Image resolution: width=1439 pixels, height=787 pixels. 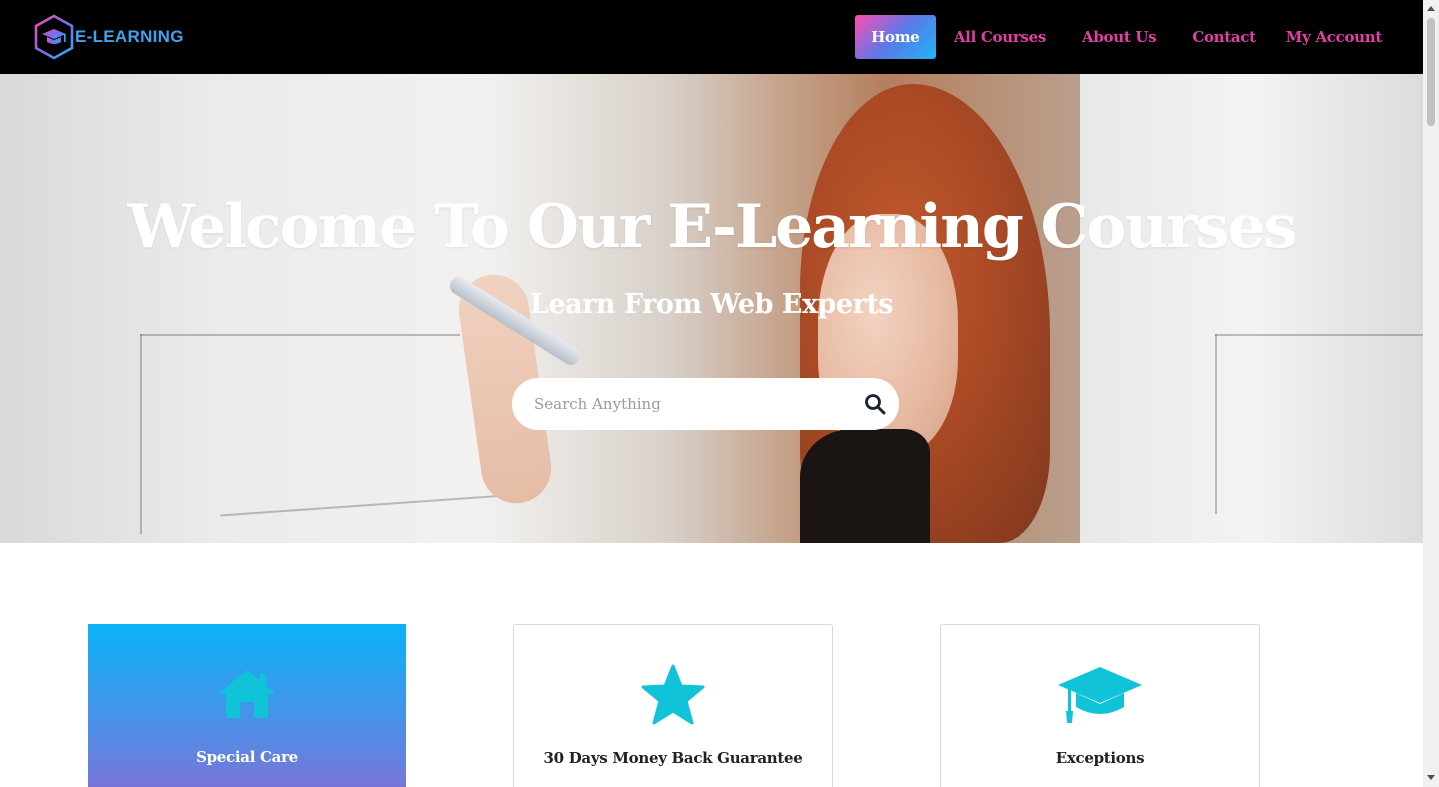 What do you see at coordinates (54, 37) in the screenshot?
I see `hexagon-cap-icon` at bounding box center [54, 37].